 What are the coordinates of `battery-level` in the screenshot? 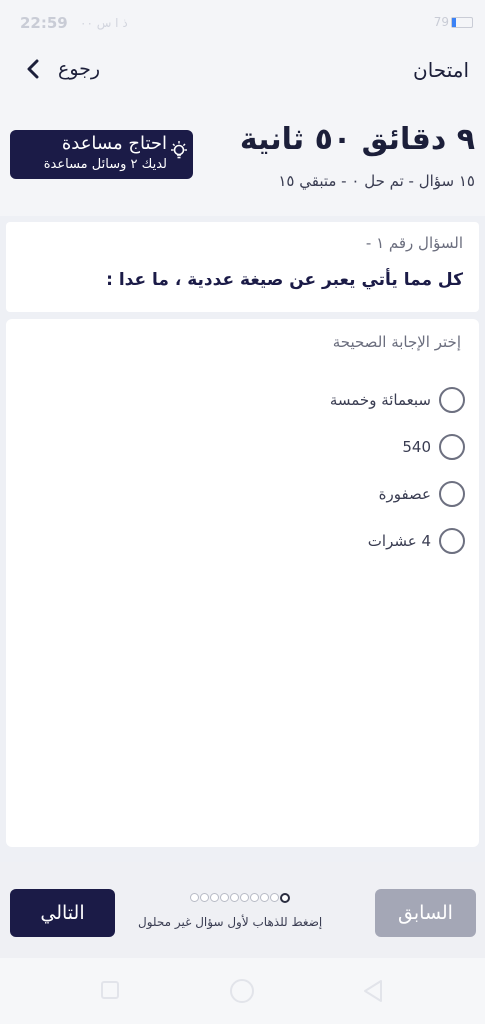 It's located at (454, 22).